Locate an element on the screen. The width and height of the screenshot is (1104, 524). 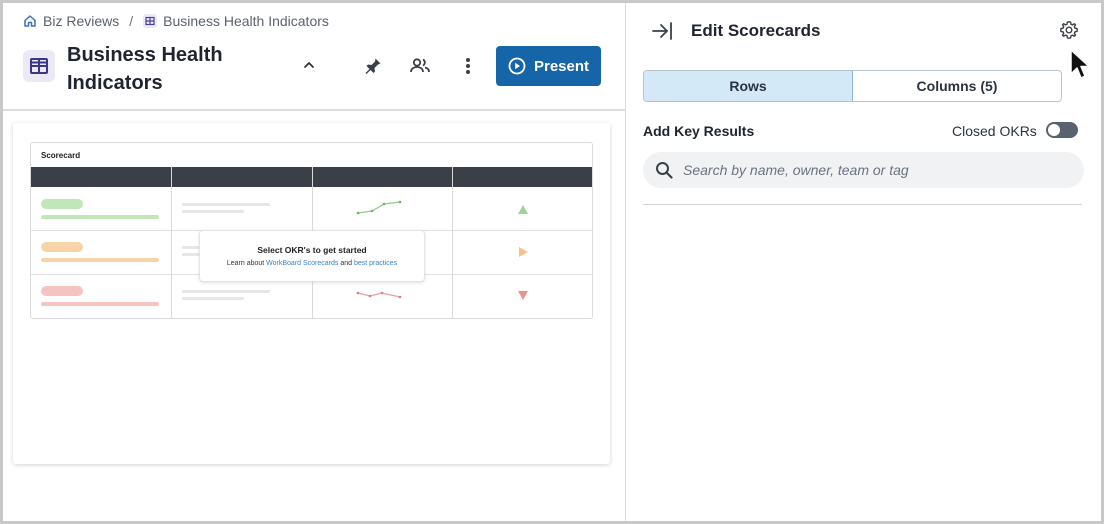
panel-title: Edit Scorecards is located at coordinates (756, 30).